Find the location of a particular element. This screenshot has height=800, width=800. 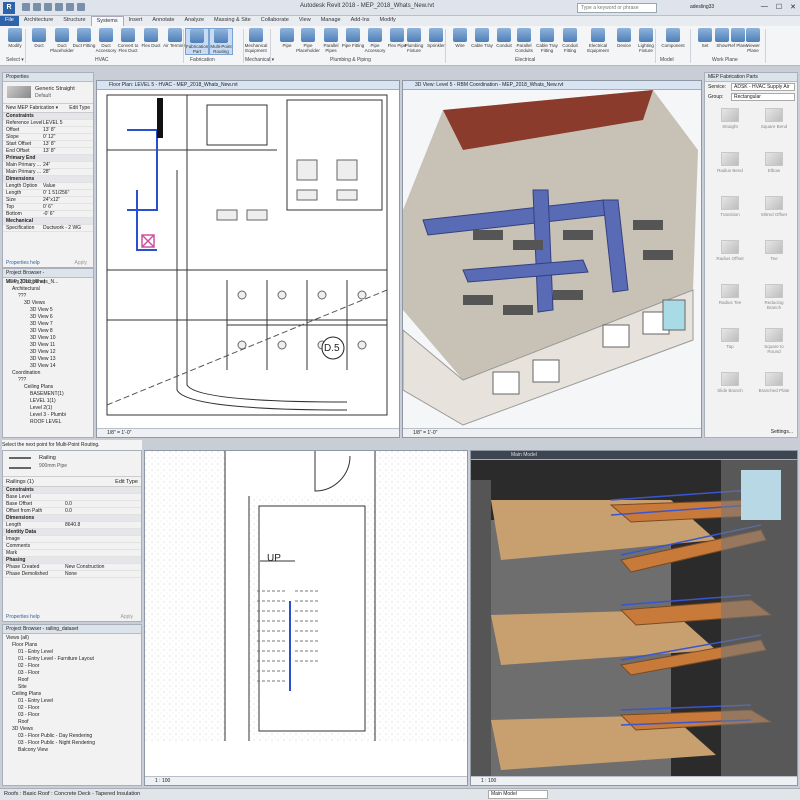

property-category: Identity Data is located at coordinates (72, 532).